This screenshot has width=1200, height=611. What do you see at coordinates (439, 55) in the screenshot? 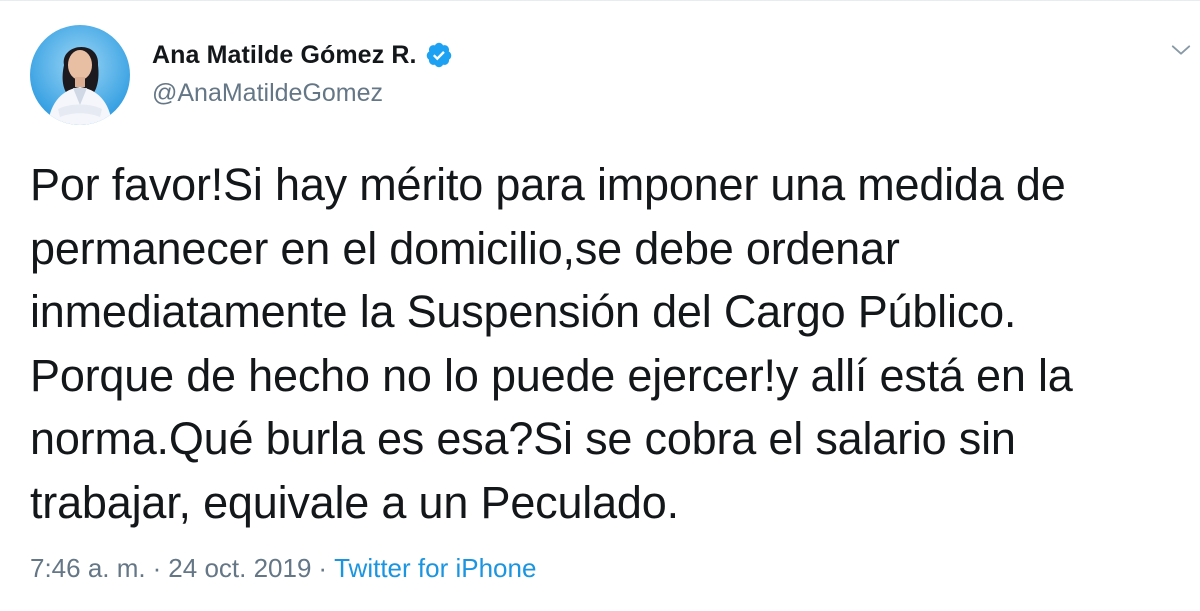
I see `verified-badge-icon` at bounding box center [439, 55].